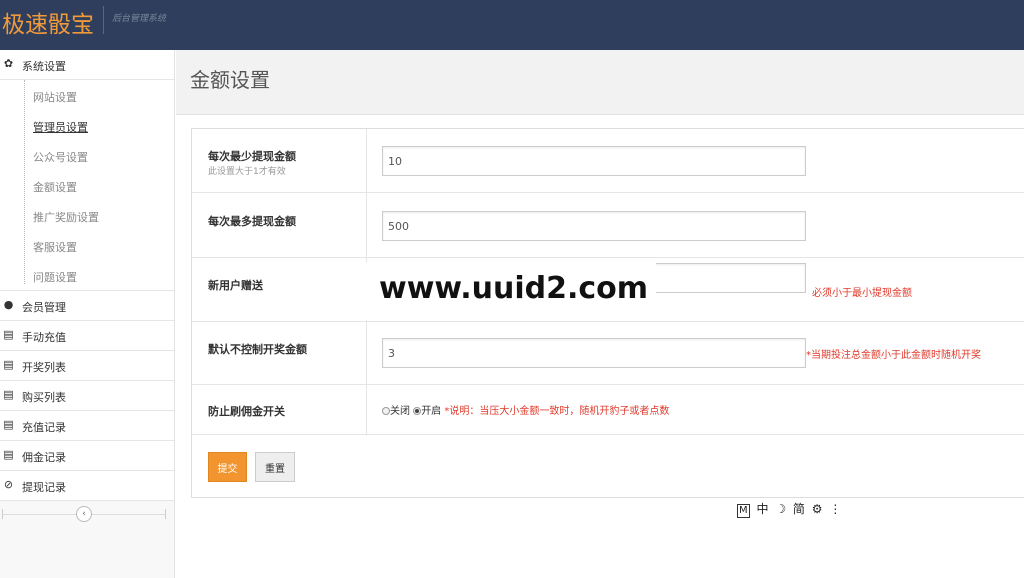 The height and width of the screenshot is (578, 1024). Describe the element at coordinates (55, 277) in the screenshot. I see `sidebar-item-label: 问题设置` at that location.